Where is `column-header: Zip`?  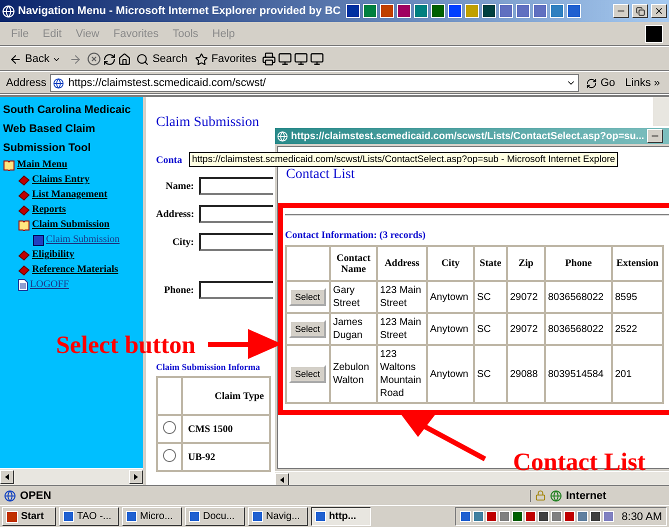 column-header: Zip is located at coordinates (526, 263).